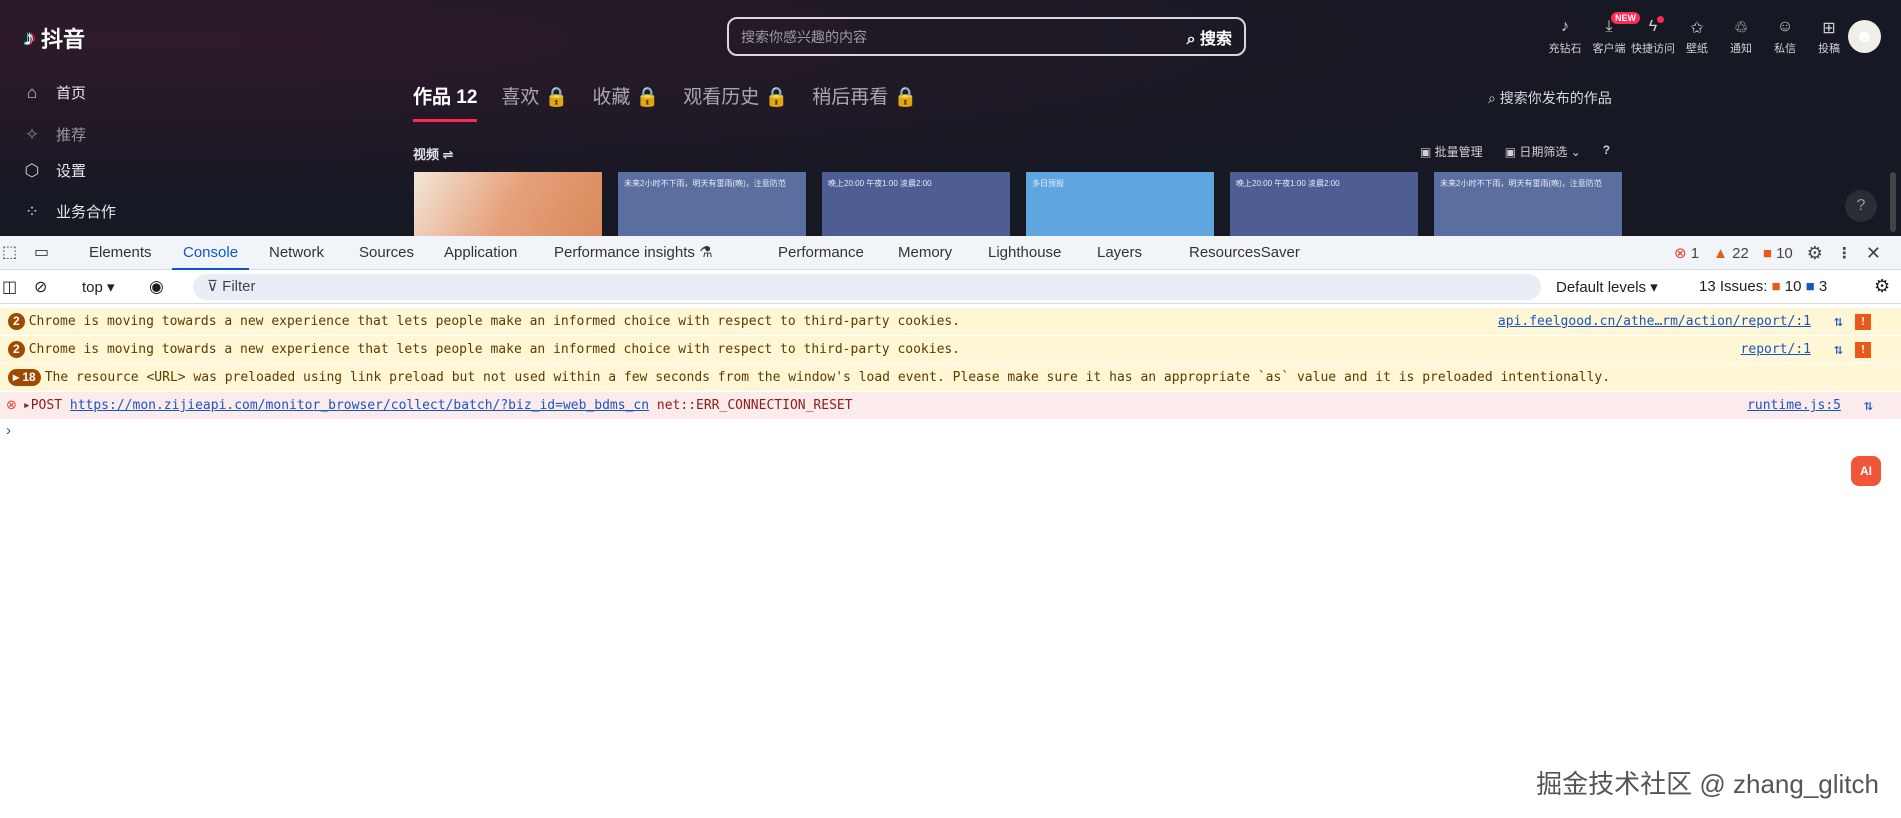 This screenshot has height=818, width=1901. Describe the element at coordinates (1882, 286) in the screenshot. I see `console-settings-icon: ⚙` at that location.